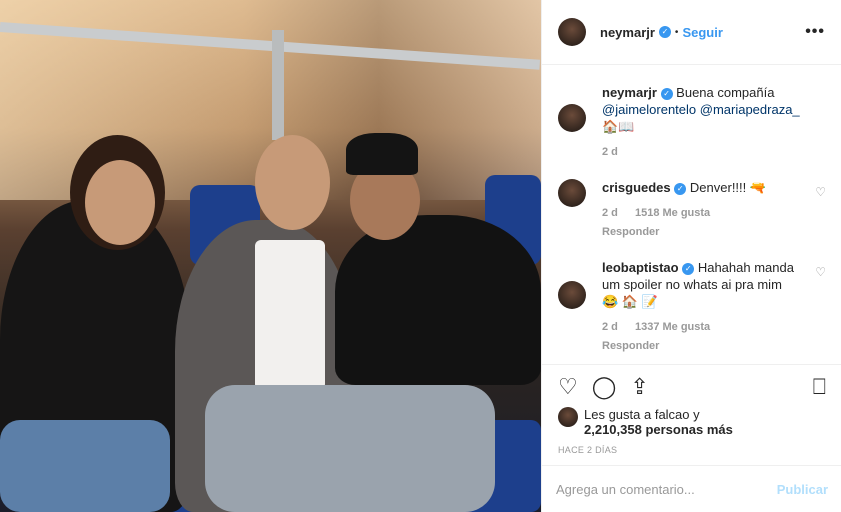 The height and width of the screenshot is (512, 841). Describe the element at coordinates (604, 387) in the screenshot. I see `comment-icon: ◯` at that location.